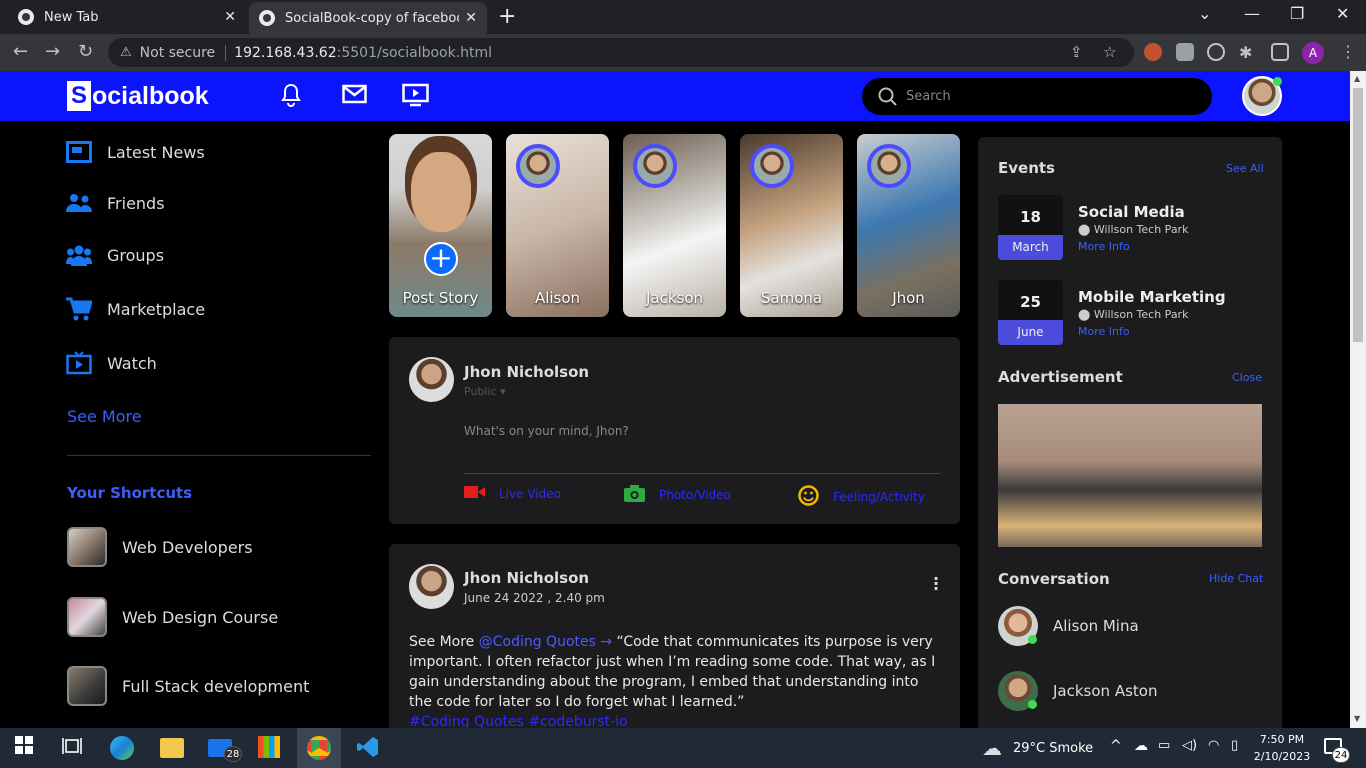  I want to click on sidebar-item-label: Latest News, so click(156, 152).